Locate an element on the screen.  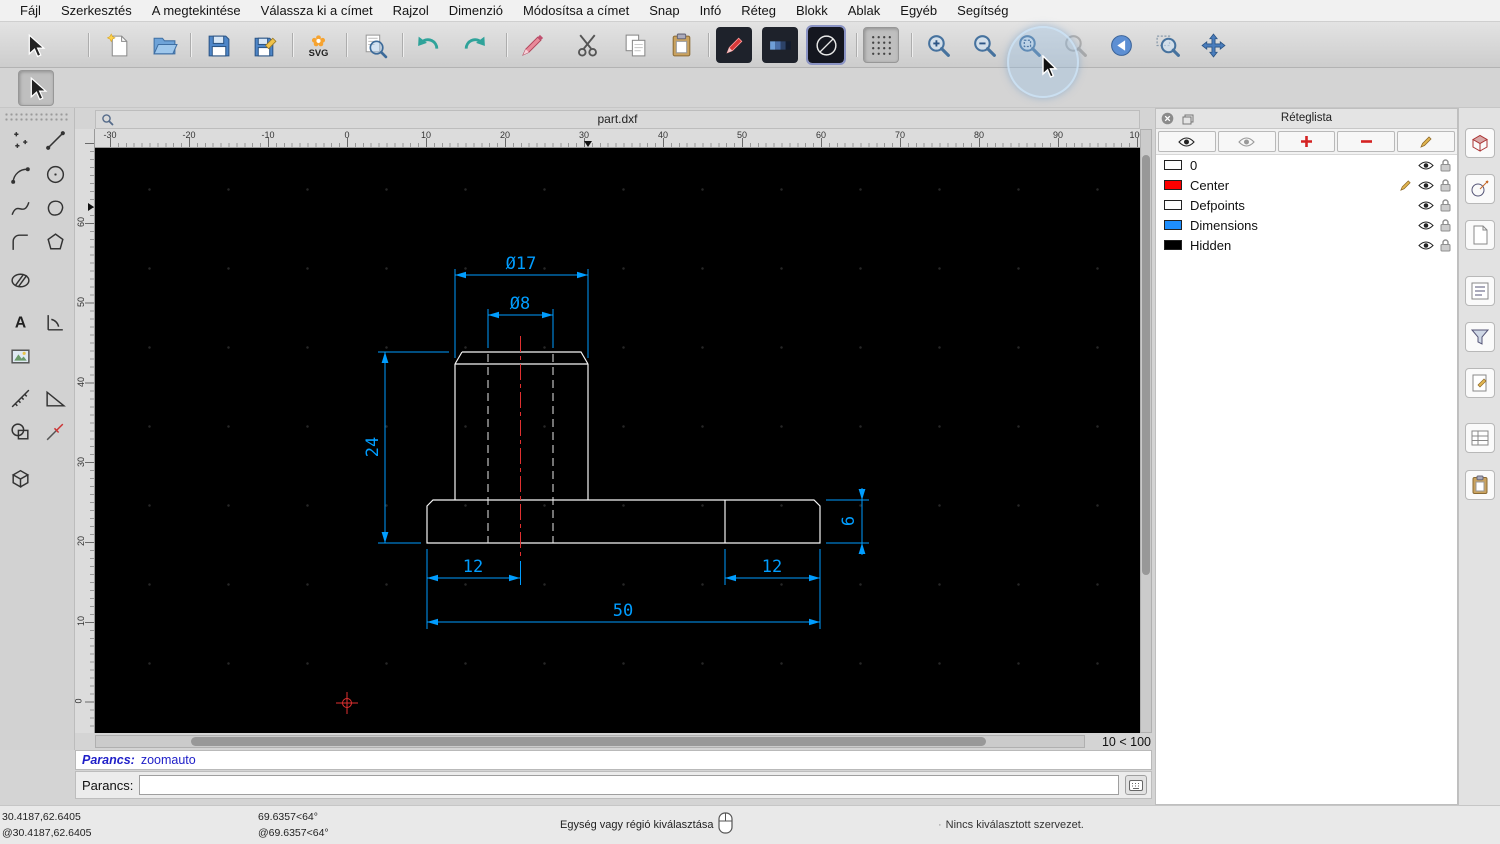
menu-item-13: Segítség is located at coordinates (982, 10).